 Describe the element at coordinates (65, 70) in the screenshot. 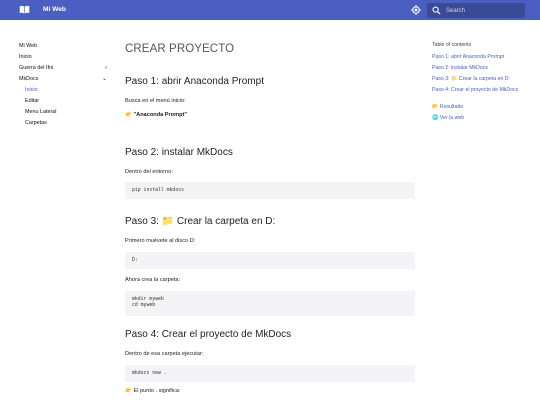

I see `nav-item-guerra-del-ifni: Guerra del Ifni ›` at that location.